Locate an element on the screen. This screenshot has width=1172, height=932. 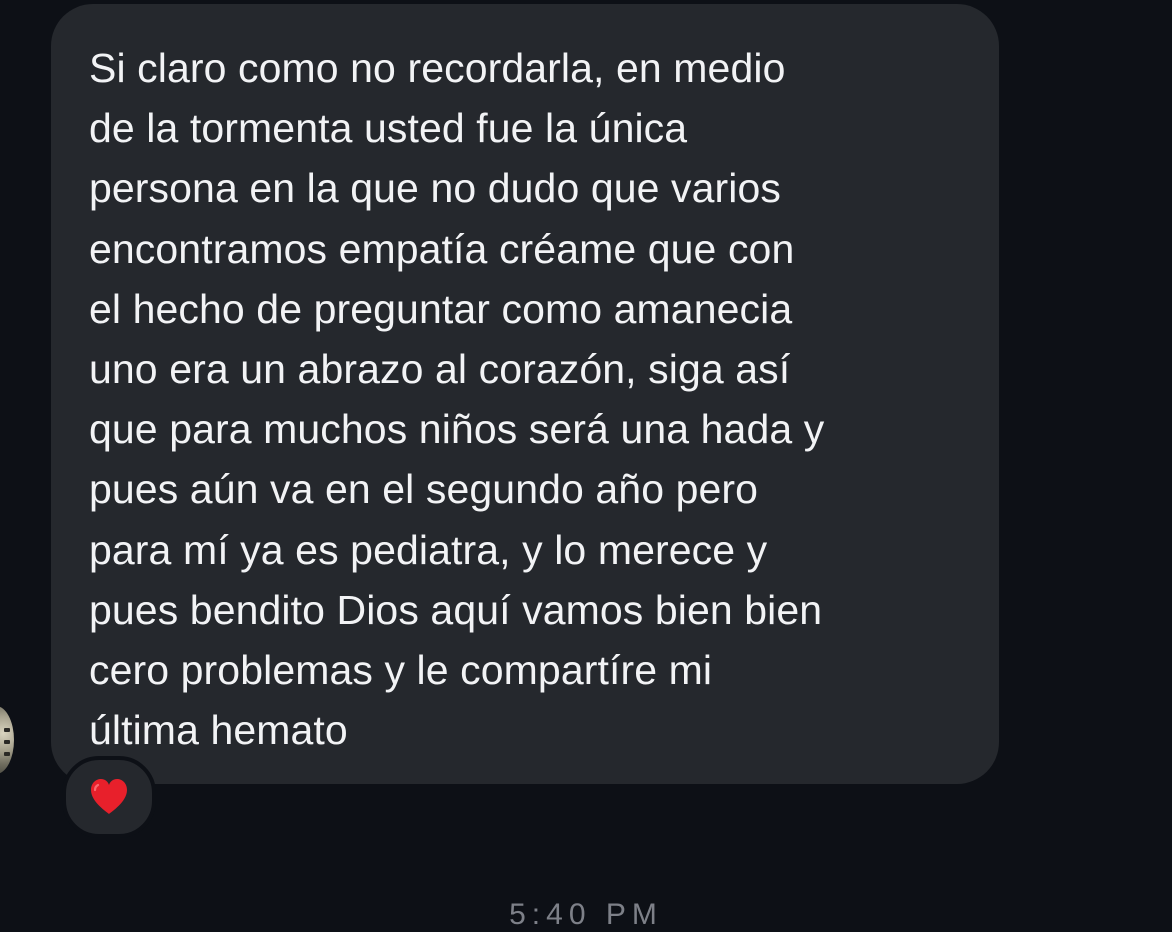
message-line: uno era un abrazo al corazón, siga así is located at coordinates (440, 369).